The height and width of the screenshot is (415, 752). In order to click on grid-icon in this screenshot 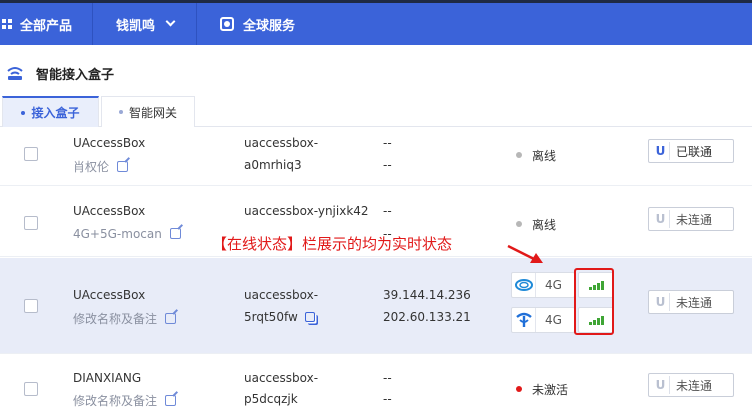, I will do `click(7, 24)`.